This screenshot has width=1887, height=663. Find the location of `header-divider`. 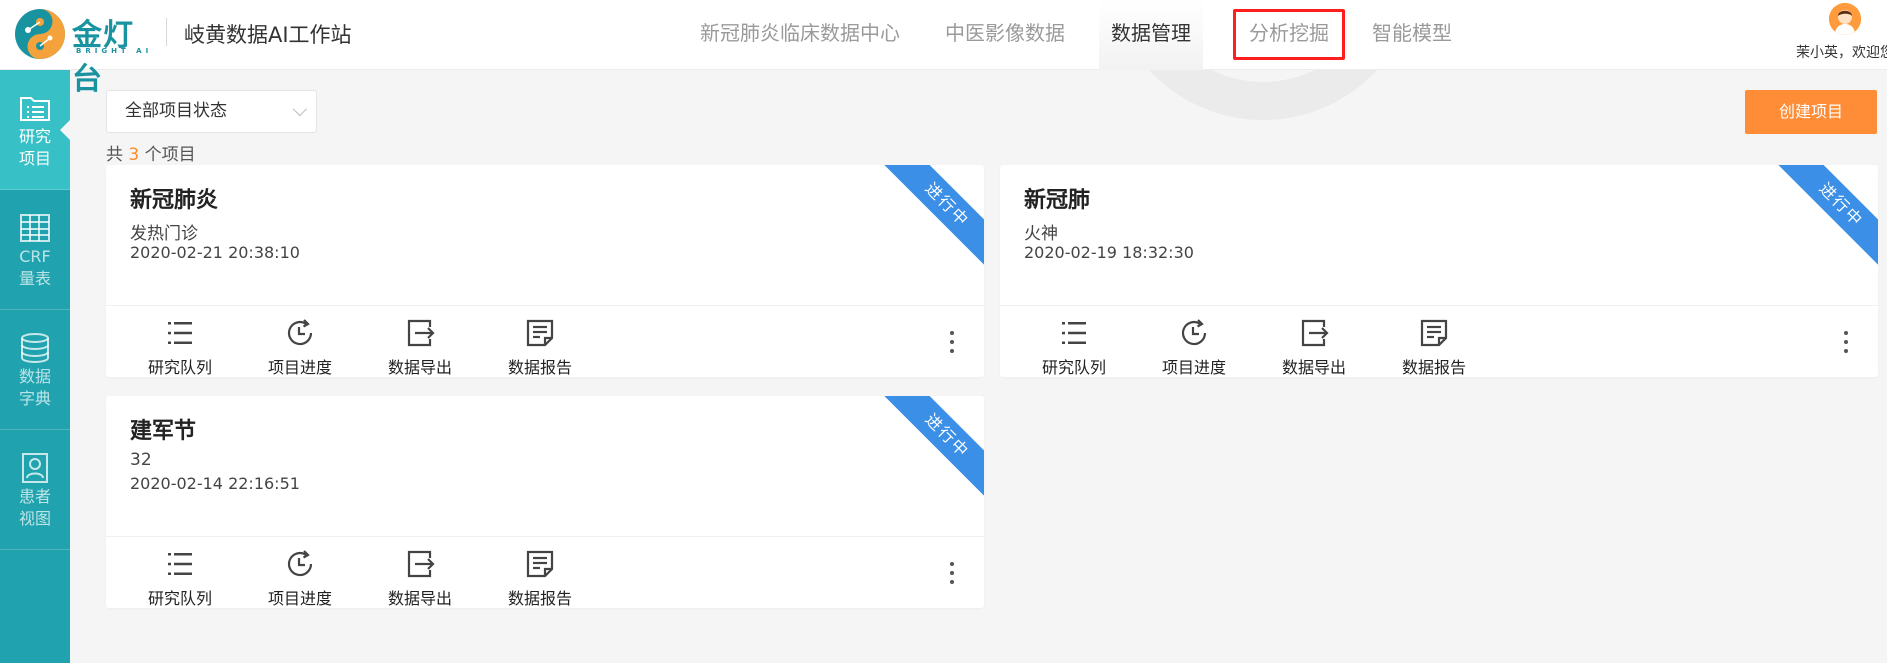

header-divider is located at coordinates (166, 32).